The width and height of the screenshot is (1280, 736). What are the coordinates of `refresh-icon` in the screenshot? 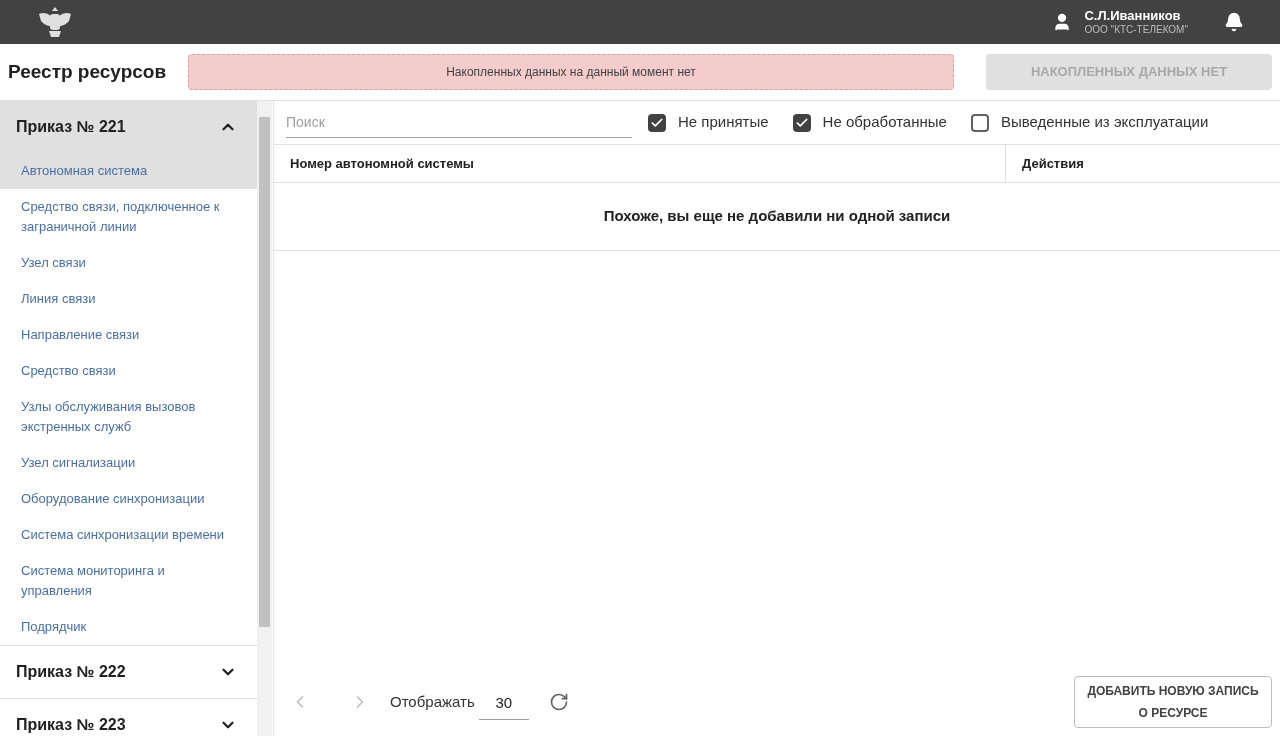 It's located at (558, 702).